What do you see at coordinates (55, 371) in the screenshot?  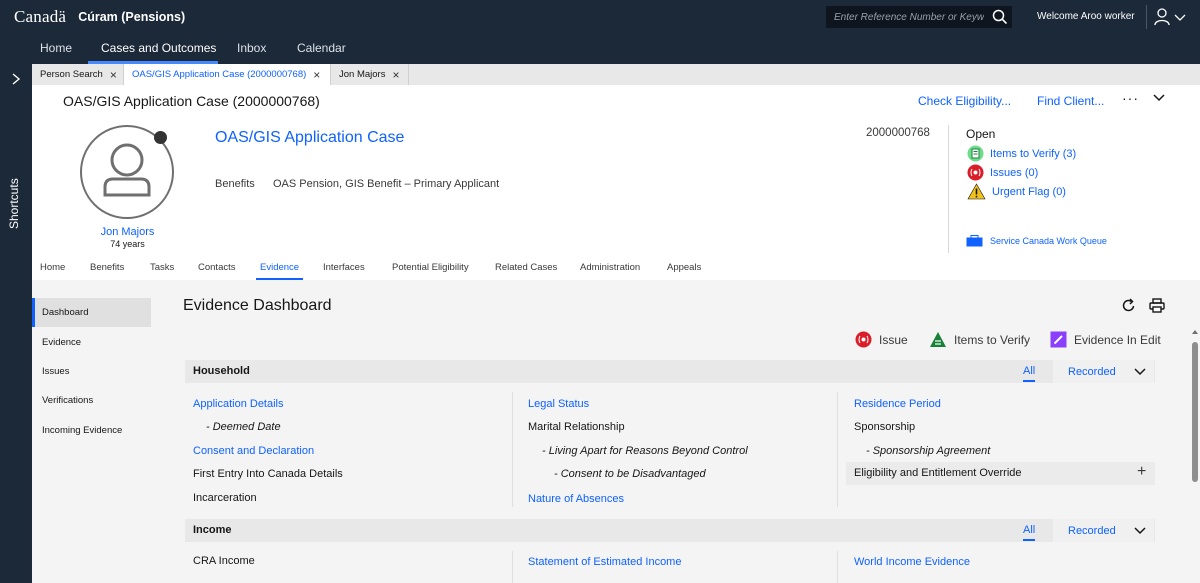 I see `left-nav-issues: Issues` at bounding box center [55, 371].